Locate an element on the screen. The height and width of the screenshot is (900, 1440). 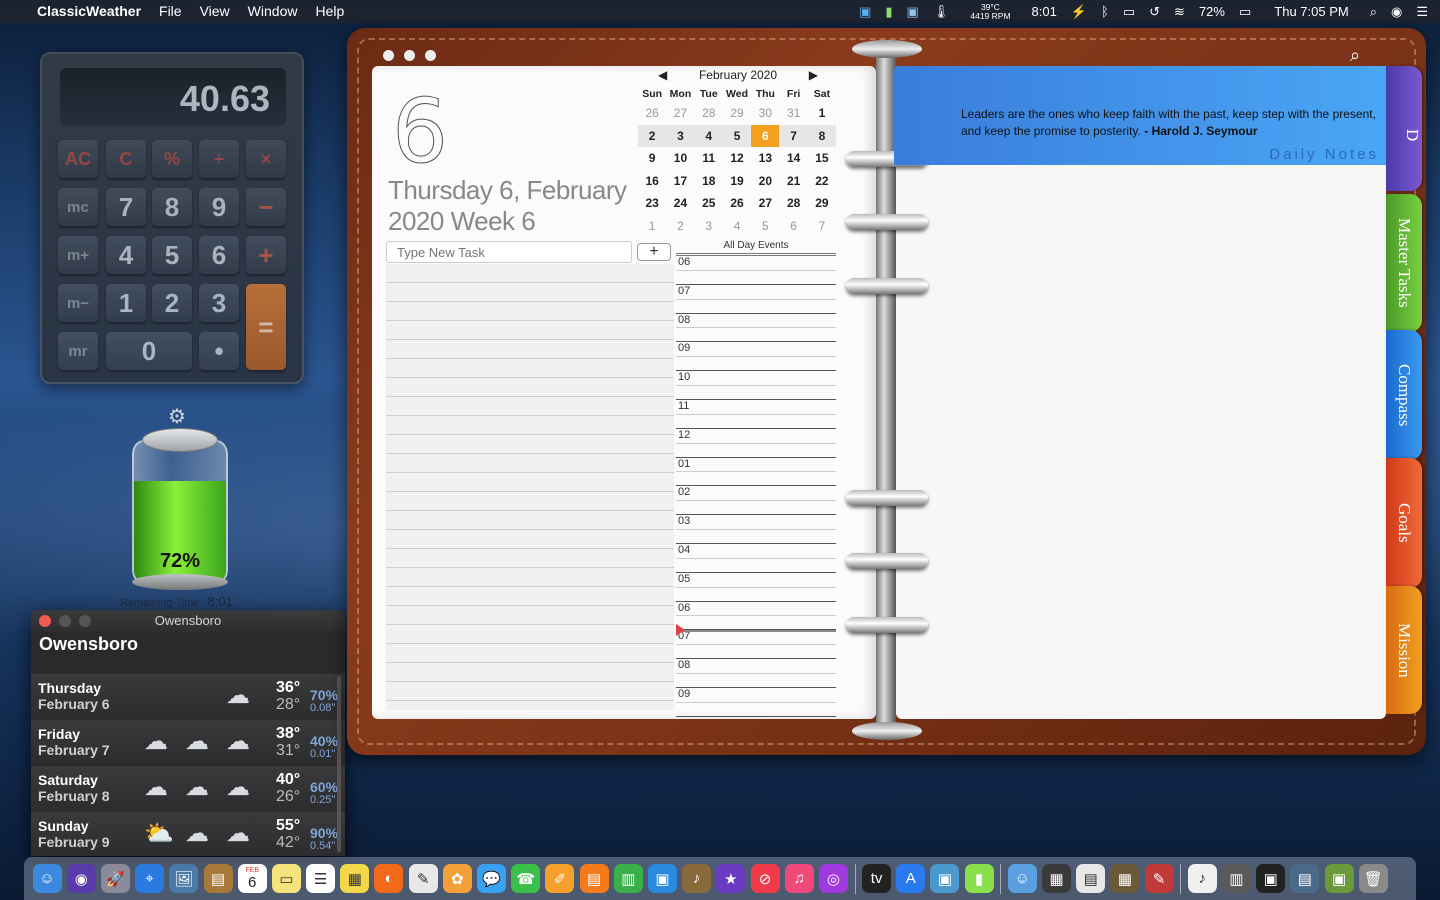
music-icon: ♫ is located at coordinates (799, 878).